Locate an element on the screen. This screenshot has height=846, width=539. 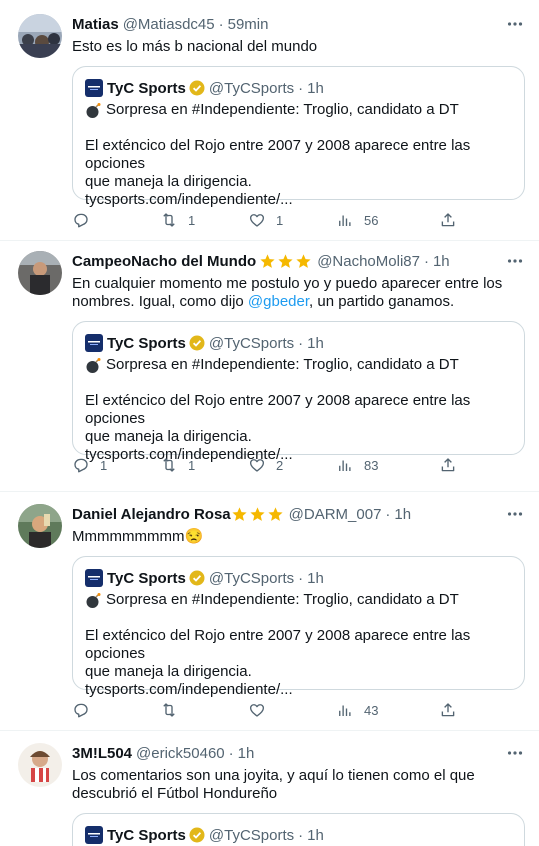
like-count: 1 is located at coordinates (280, 220).